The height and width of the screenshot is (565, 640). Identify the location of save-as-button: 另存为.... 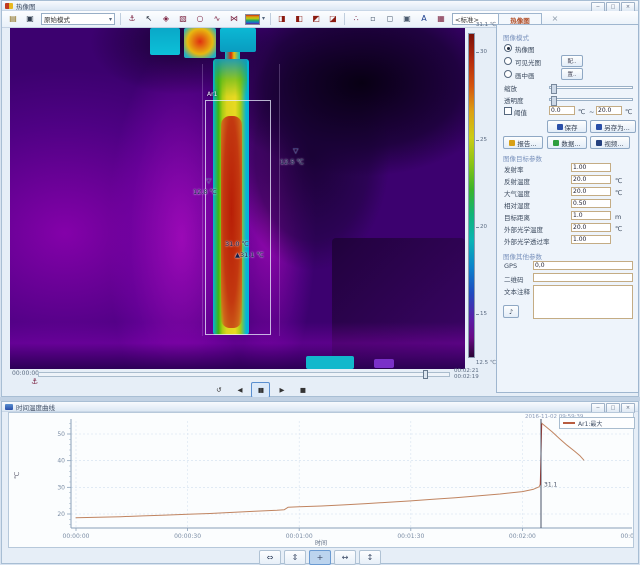
(613, 126).